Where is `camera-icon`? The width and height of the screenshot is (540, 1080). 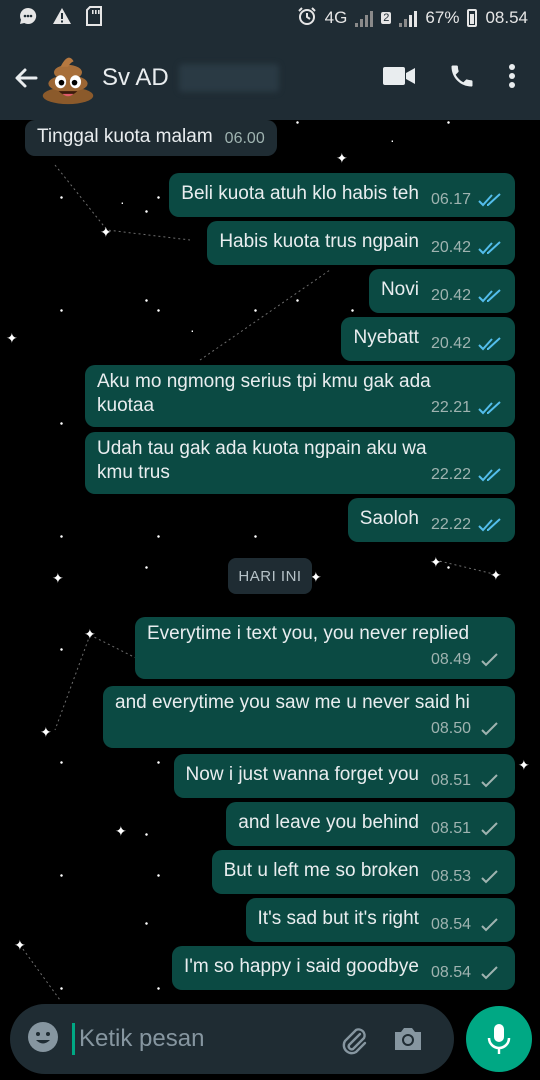 camera-icon is located at coordinates (408, 1039).